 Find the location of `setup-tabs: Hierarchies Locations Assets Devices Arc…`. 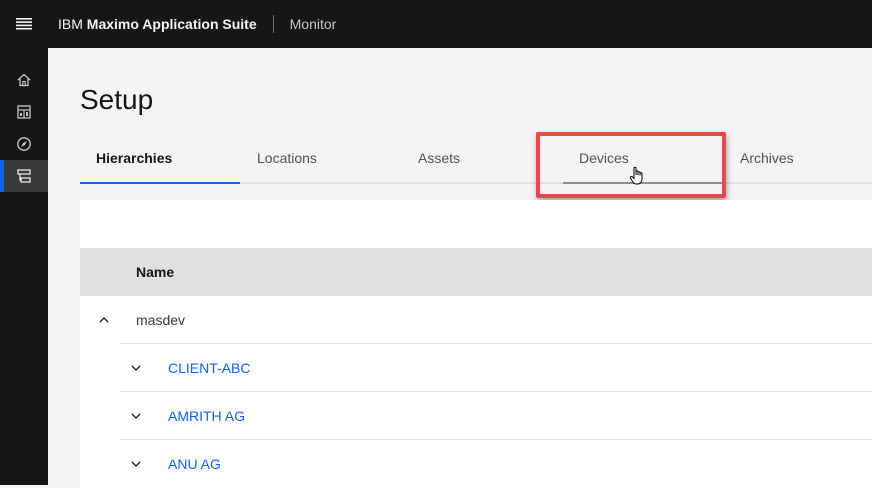

setup-tabs: Hierarchies Locations Assets Devices Arc… is located at coordinates (476, 158).